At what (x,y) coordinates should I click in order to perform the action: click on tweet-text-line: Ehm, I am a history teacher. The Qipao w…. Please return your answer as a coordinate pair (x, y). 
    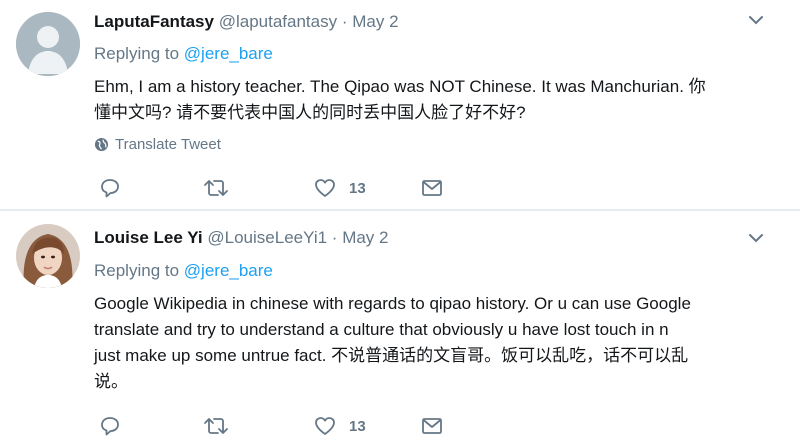
    Looking at the image, I should click on (400, 86).